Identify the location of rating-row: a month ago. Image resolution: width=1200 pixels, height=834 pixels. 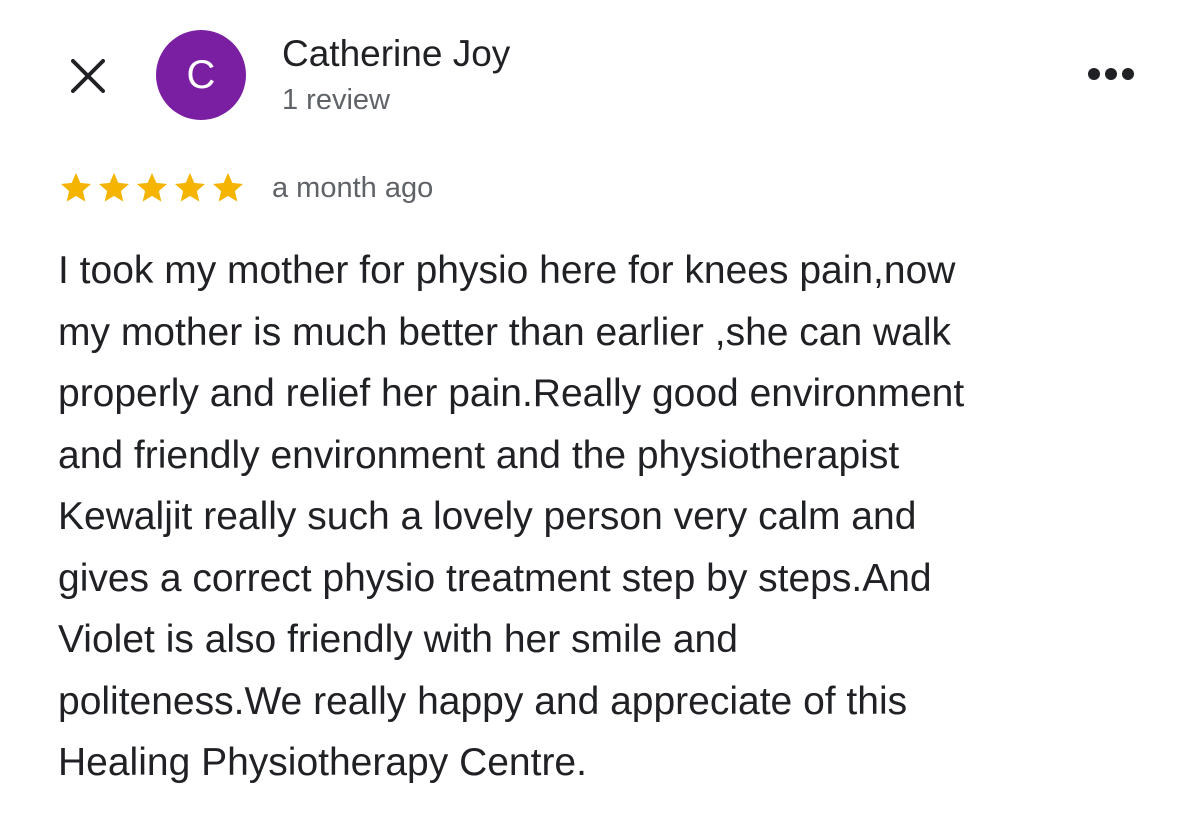
(245, 188).